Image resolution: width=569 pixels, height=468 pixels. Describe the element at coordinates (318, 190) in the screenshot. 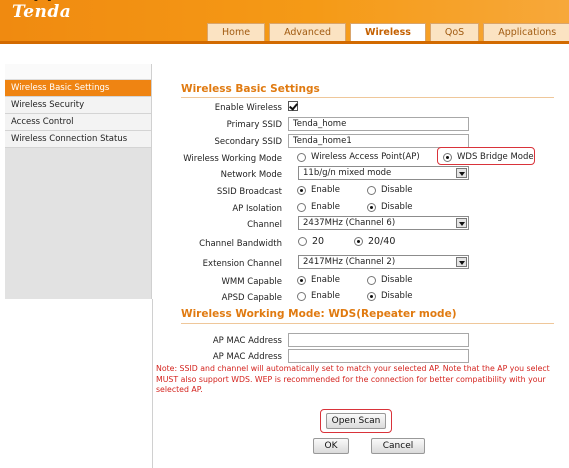

I see `ssid-broadcast-enable: Enable` at that location.